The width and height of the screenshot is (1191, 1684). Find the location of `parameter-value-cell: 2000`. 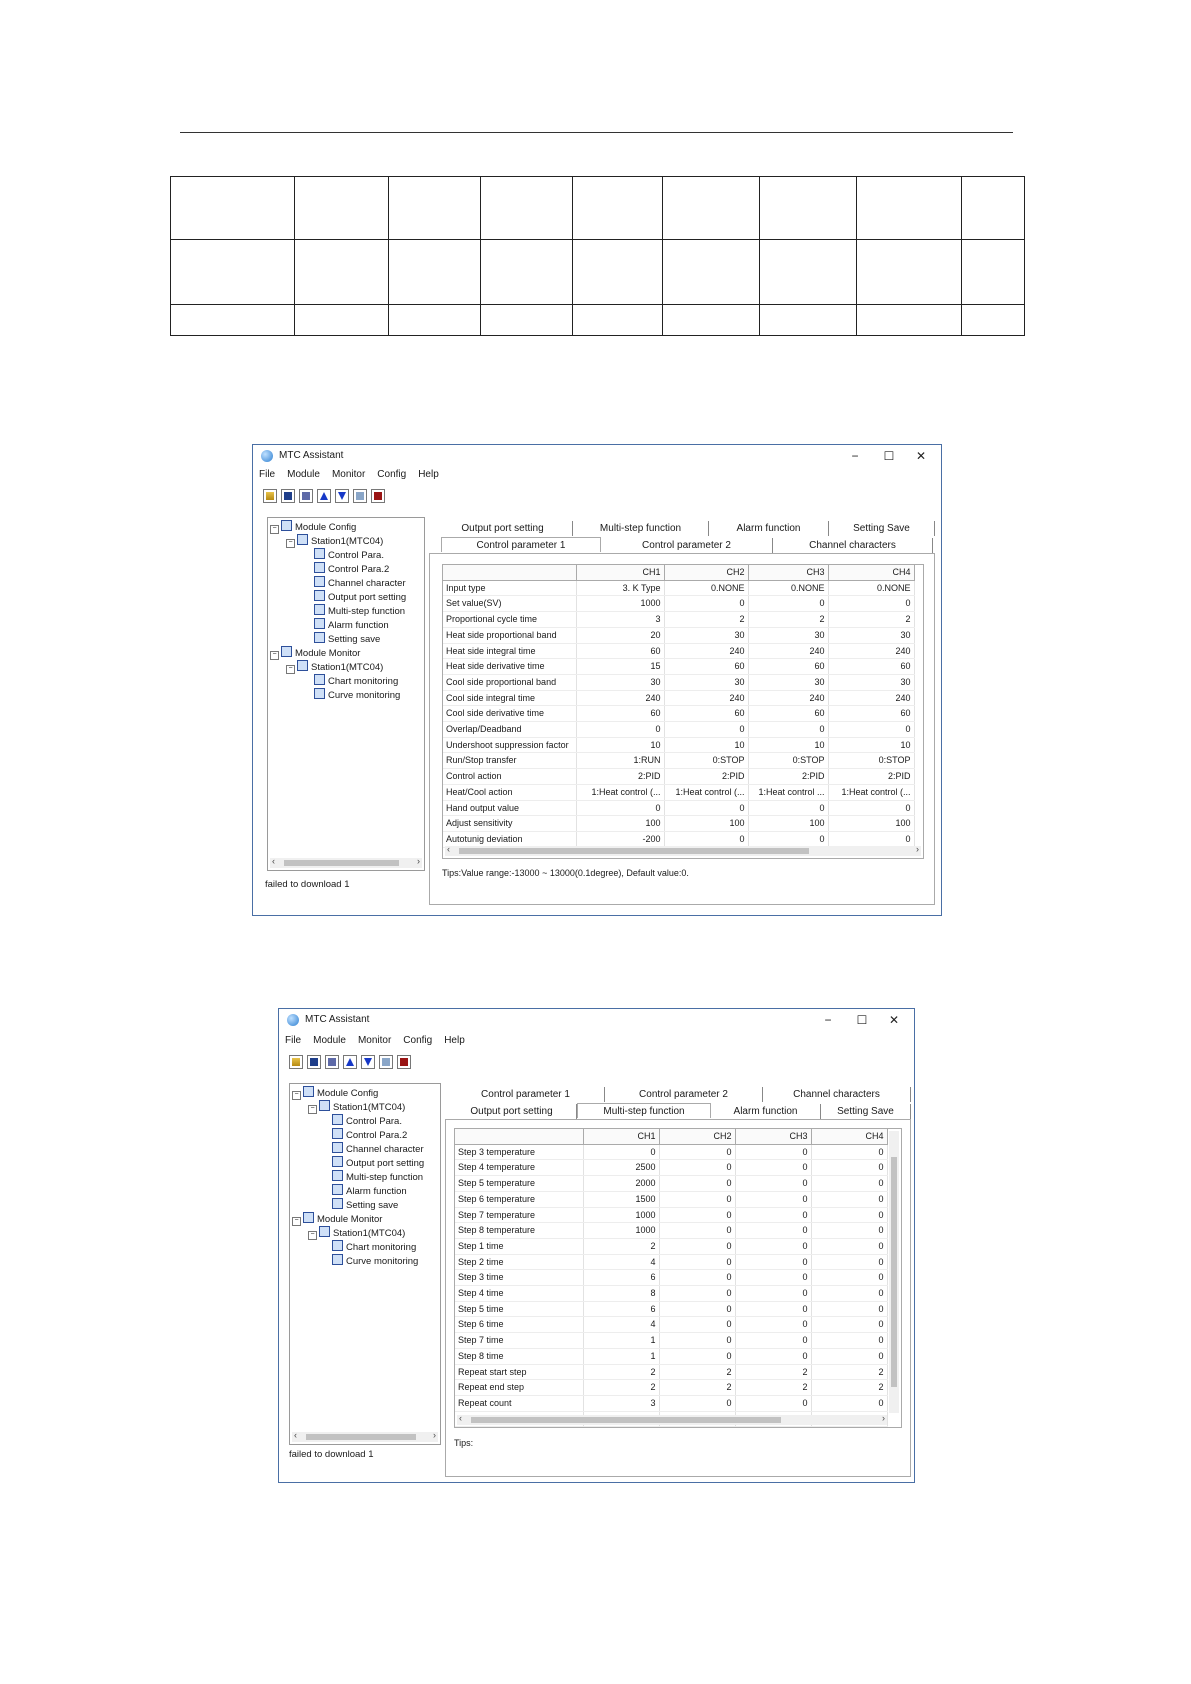

parameter-value-cell: 2000 is located at coordinates (621, 1183).